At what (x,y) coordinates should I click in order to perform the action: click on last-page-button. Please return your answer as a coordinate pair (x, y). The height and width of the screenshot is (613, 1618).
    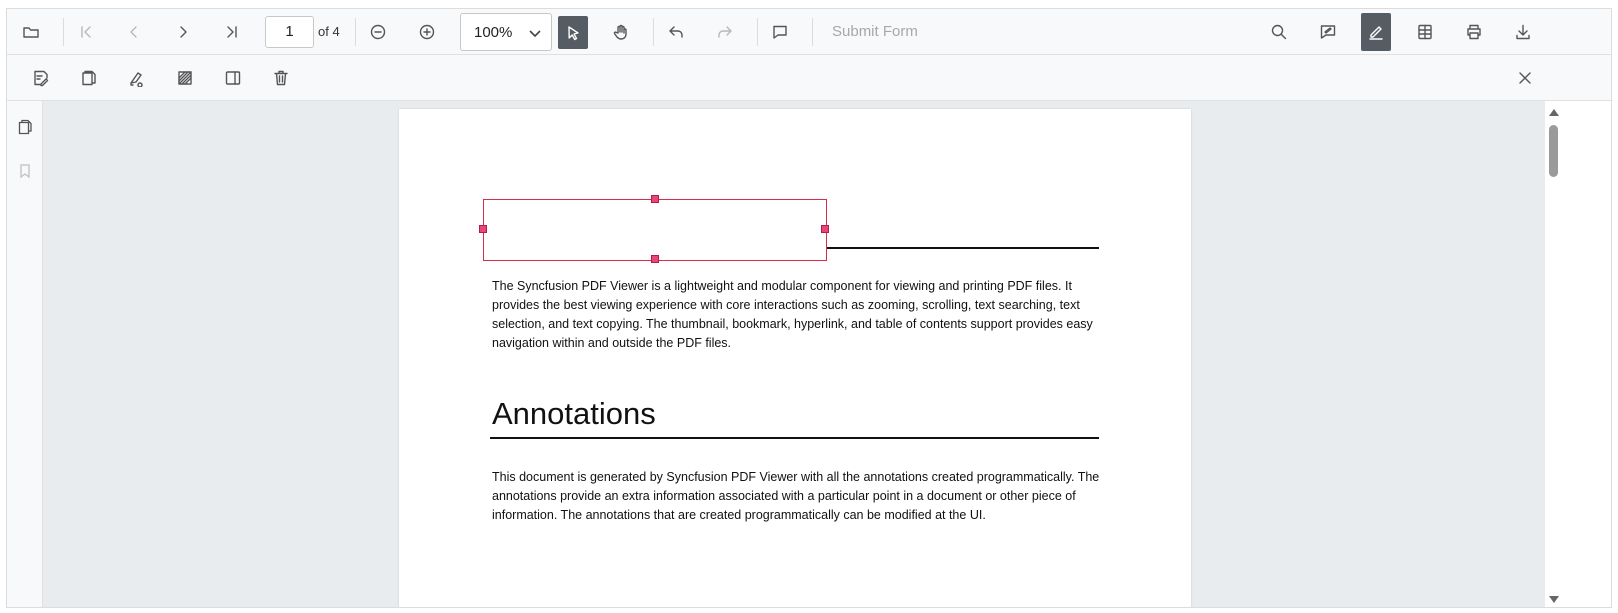
    Looking at the image, I should click on (232, 32).